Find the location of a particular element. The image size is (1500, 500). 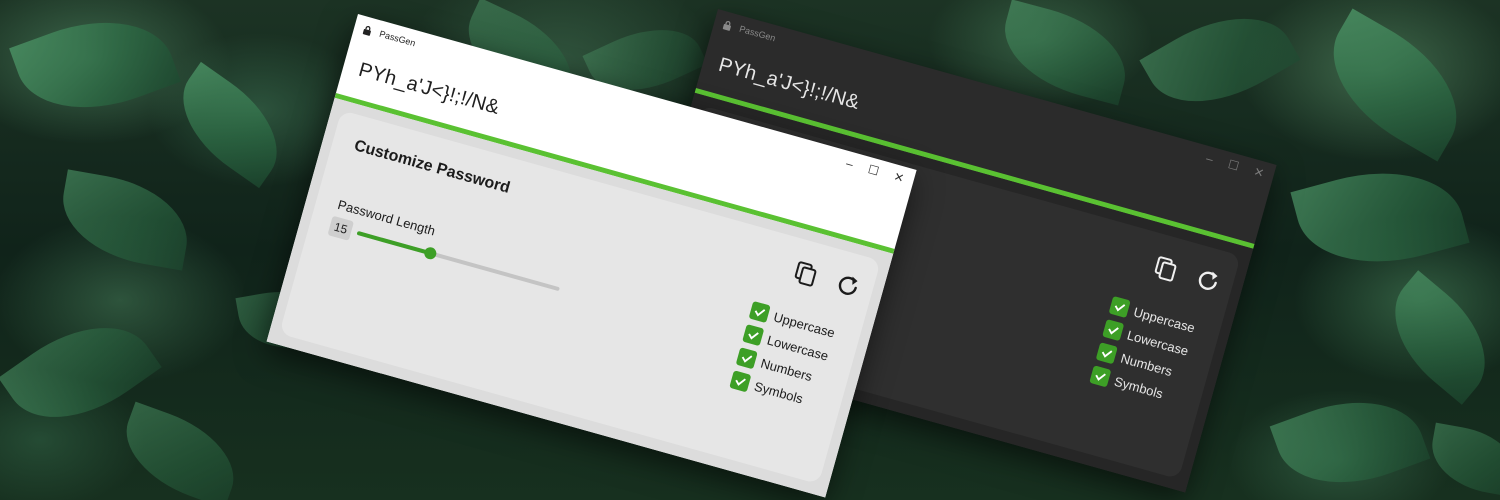

customize-title: Customize Password is located at coordinates (432, 167).